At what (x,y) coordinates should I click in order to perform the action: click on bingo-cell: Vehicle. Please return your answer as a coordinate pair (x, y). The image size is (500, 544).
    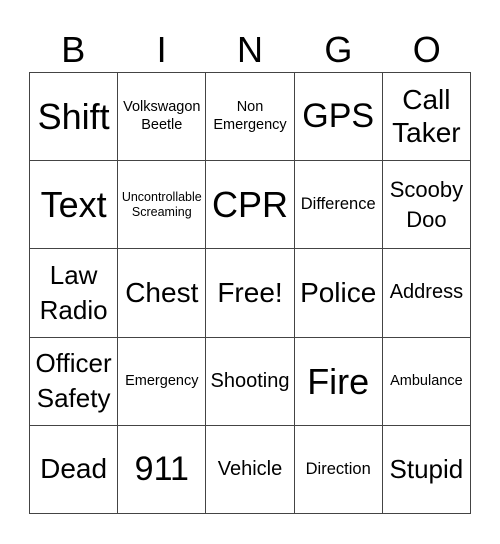
    Looking at the image, I should click on (250, 469).